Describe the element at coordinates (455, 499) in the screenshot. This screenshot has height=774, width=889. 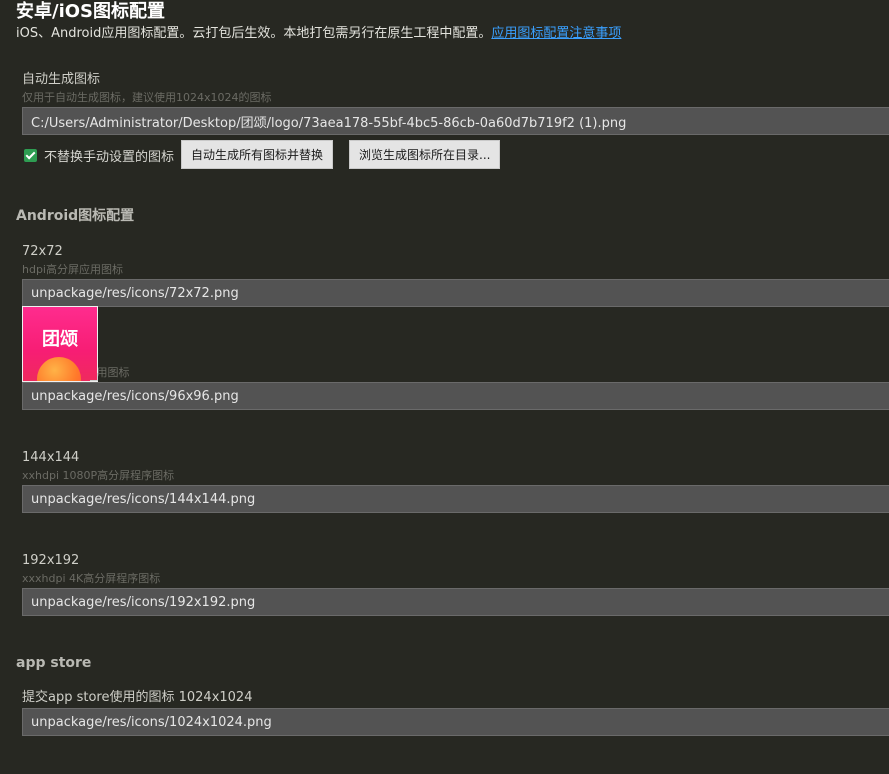
I see `icon-144-path-input` at that location.